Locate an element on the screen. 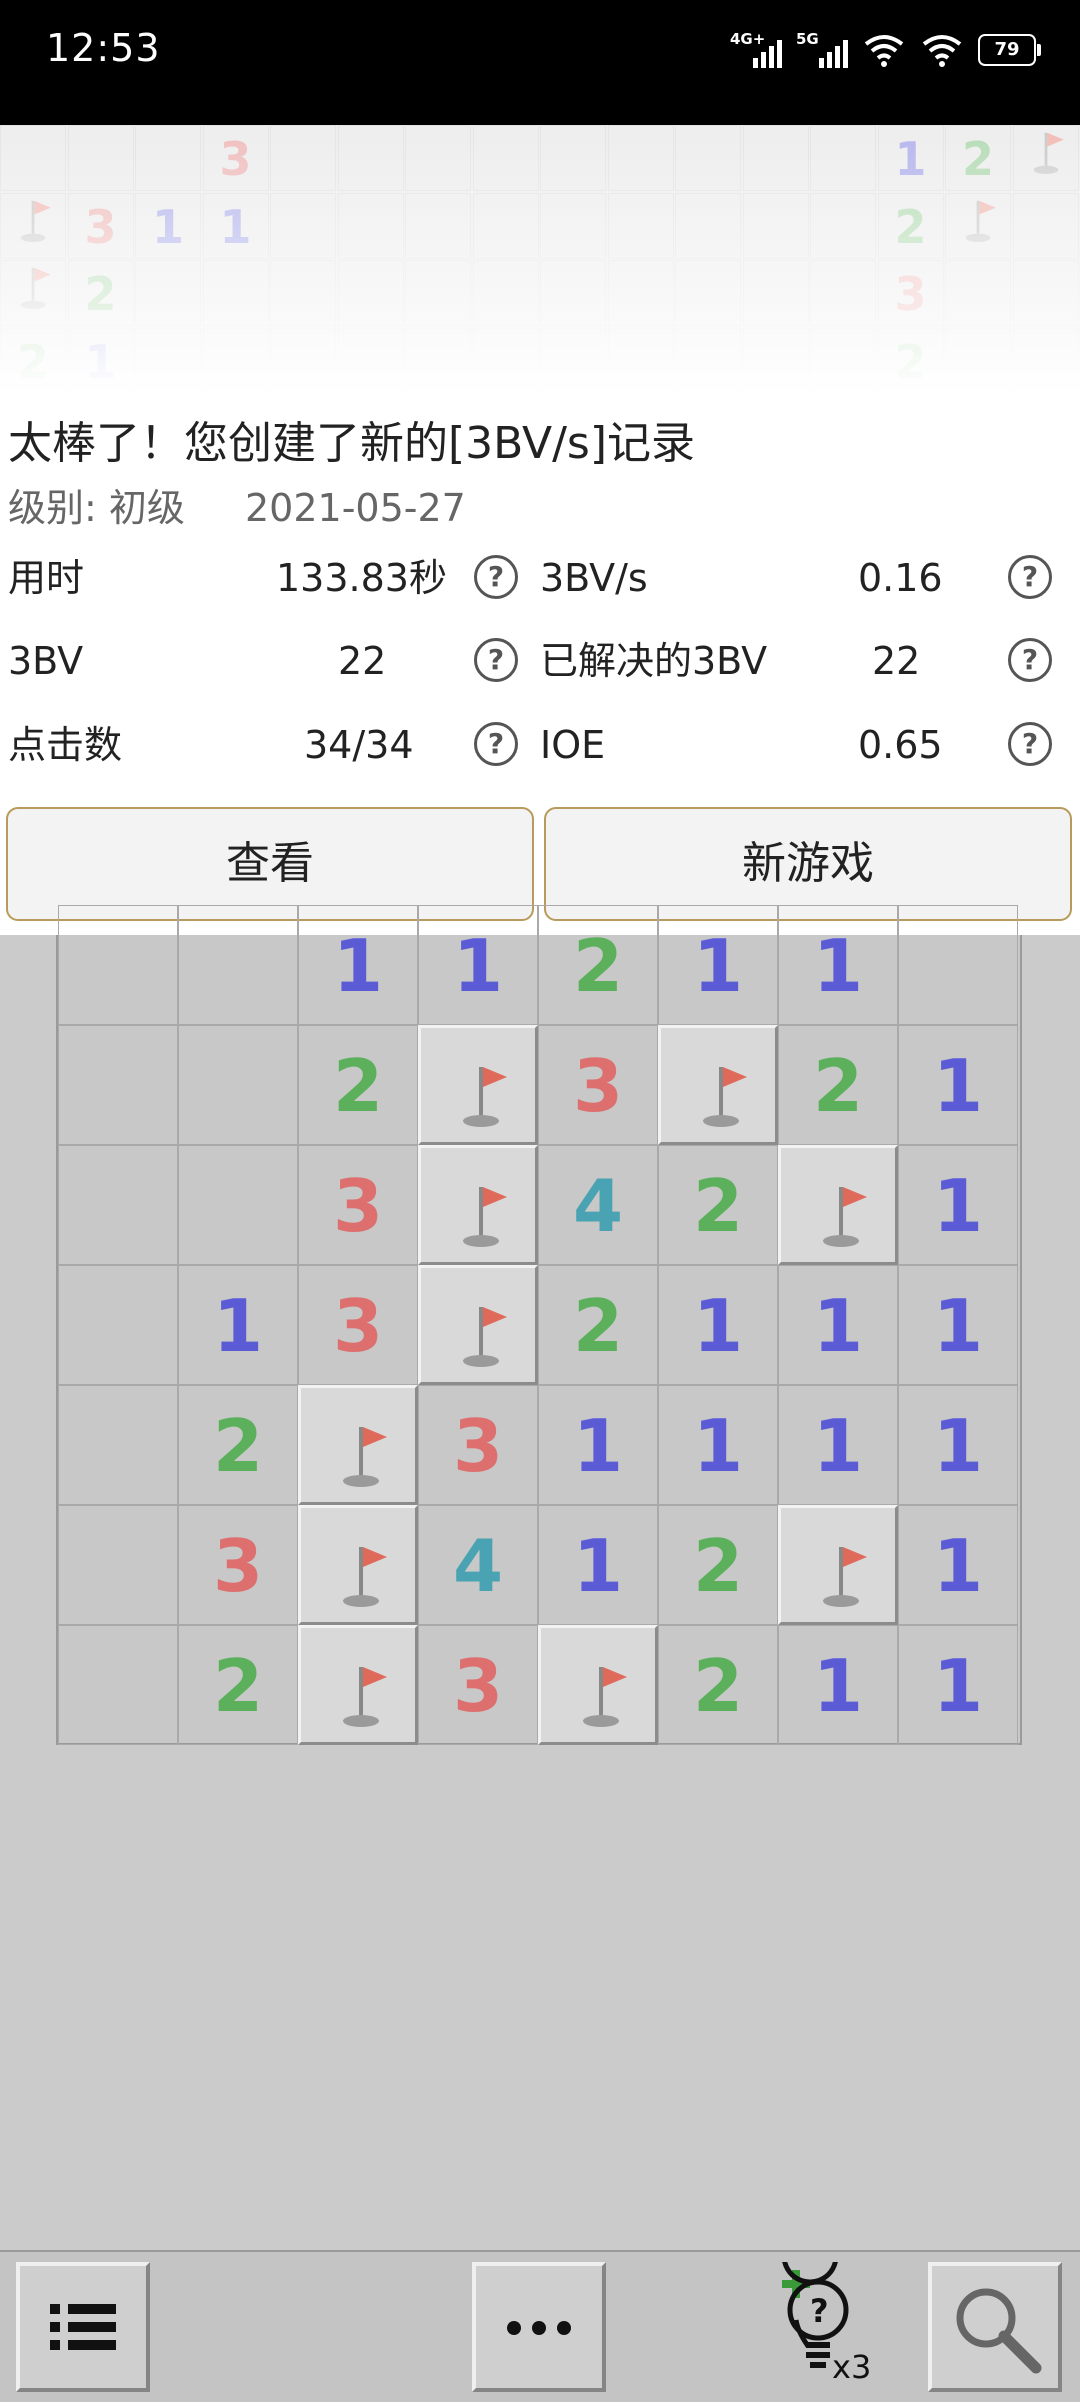 This screenshot has width=1080, height=2402. view-button: 查看 is located at coordinates (270, 864).